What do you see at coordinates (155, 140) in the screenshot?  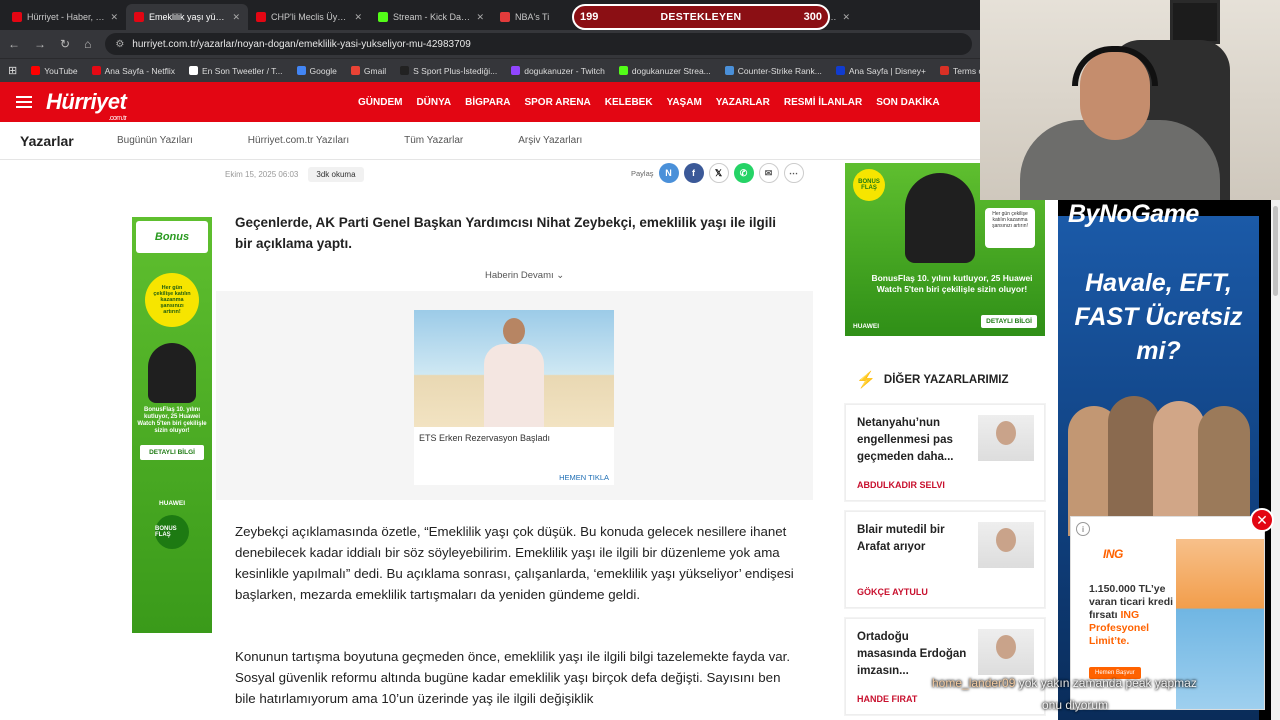 I see `subnav-link: Bugünün Yazıları` at bounding box center [155, 140].